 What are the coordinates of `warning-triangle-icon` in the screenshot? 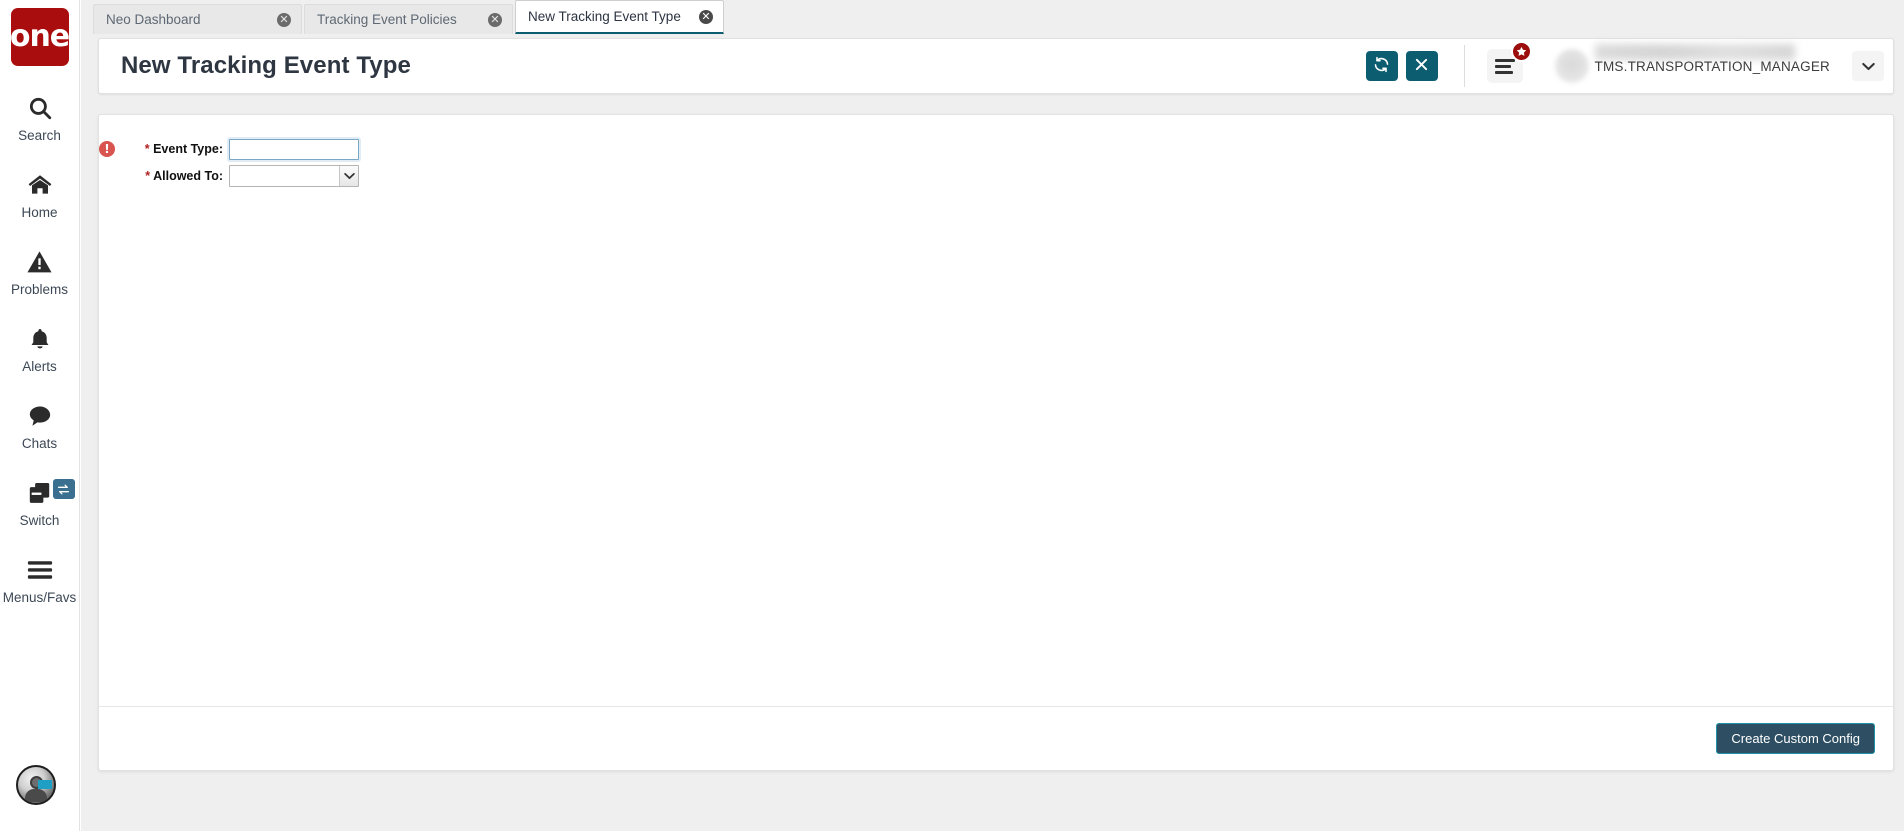 It's located at (40, 262).